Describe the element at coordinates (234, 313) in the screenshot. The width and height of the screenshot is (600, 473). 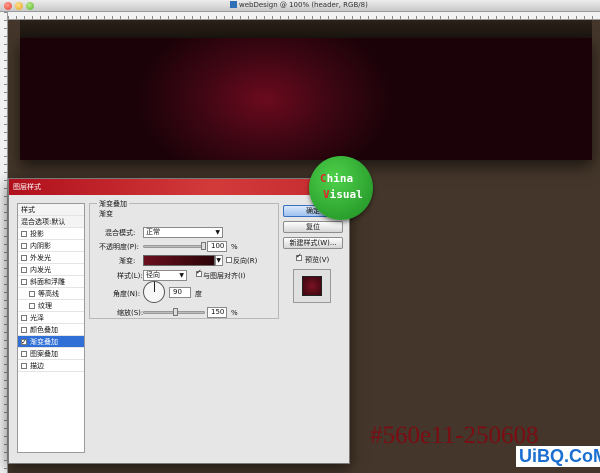
I see `scale-unit: %` at that location.